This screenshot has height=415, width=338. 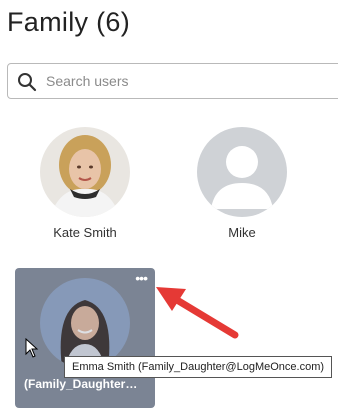 I want to click on search-box, so click(x=172, y=81).